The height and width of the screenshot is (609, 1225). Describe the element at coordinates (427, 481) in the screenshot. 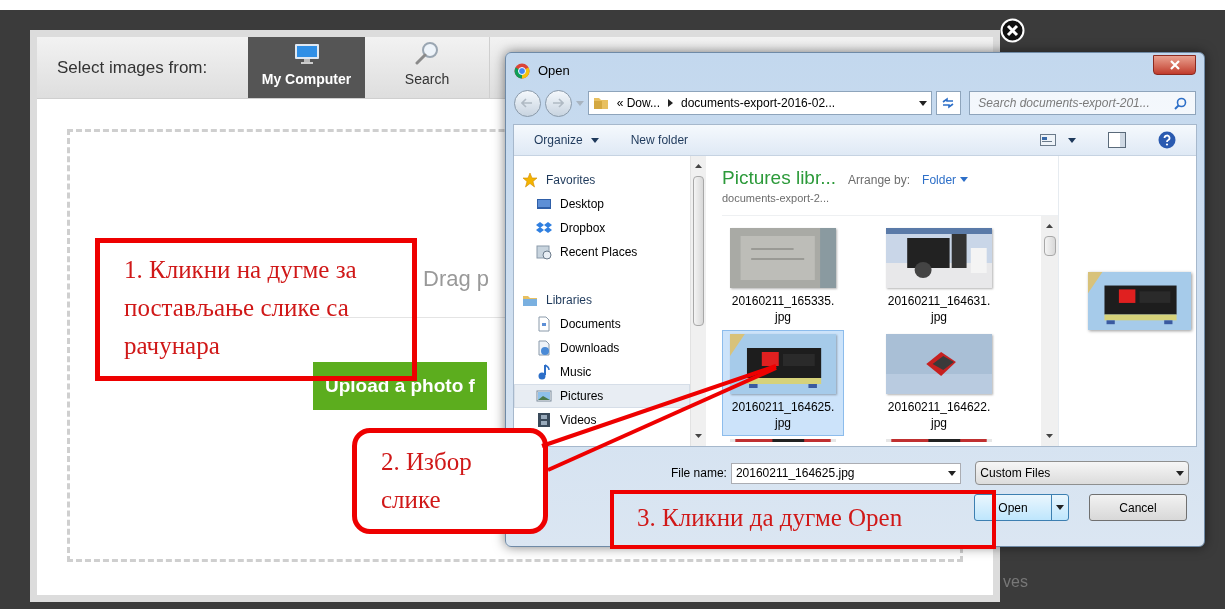

I see `annotation-text: 2. Избор слике` at that location.